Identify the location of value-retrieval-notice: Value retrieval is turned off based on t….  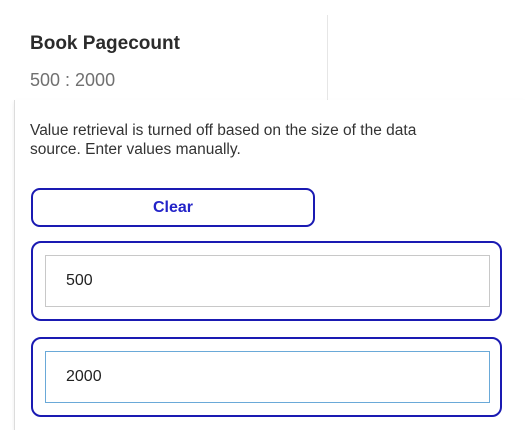
(223, 140).